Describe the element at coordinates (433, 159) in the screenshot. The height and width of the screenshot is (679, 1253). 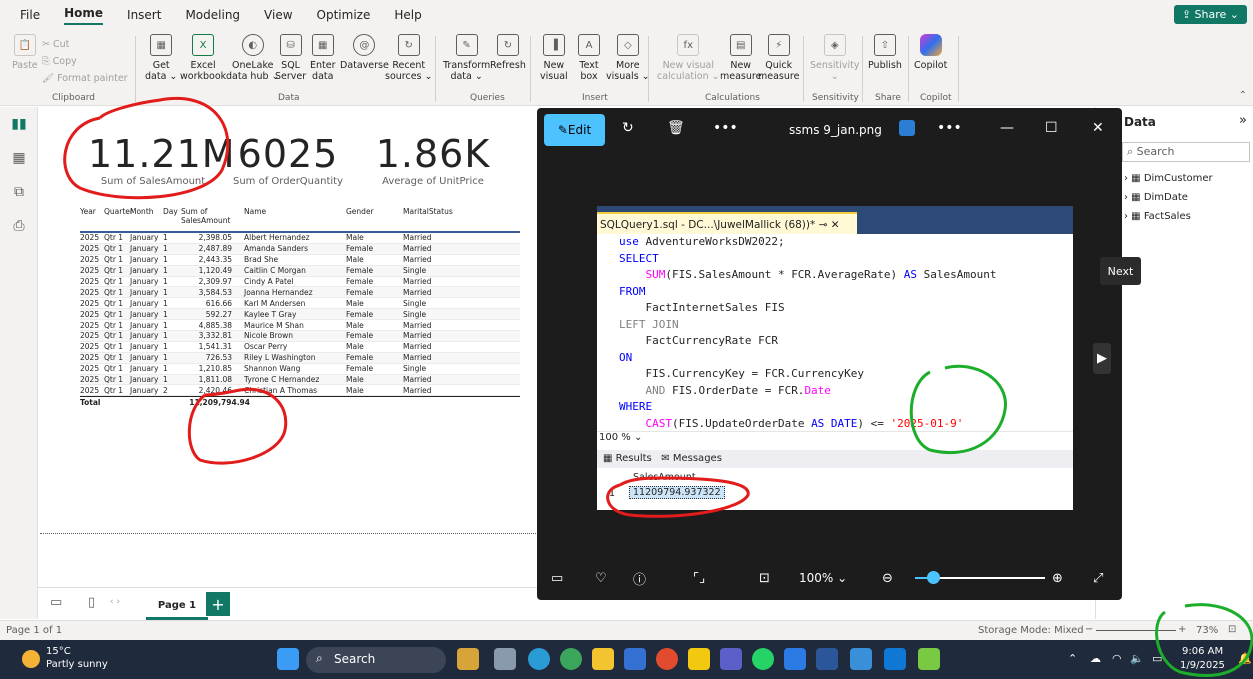
I see `kpi-card-unitprice: 1.86K Average of UnitPrice` at that location.